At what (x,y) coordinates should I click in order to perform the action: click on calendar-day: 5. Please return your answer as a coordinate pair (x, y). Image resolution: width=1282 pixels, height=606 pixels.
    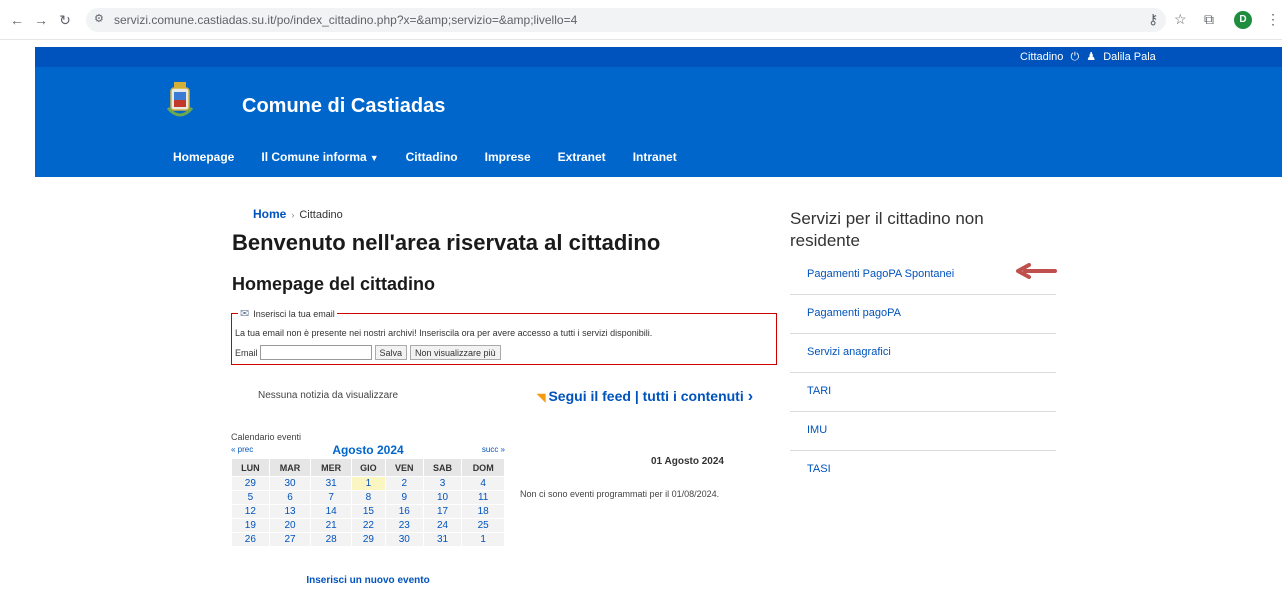
    Looking at the image, I should click on (250, 497).